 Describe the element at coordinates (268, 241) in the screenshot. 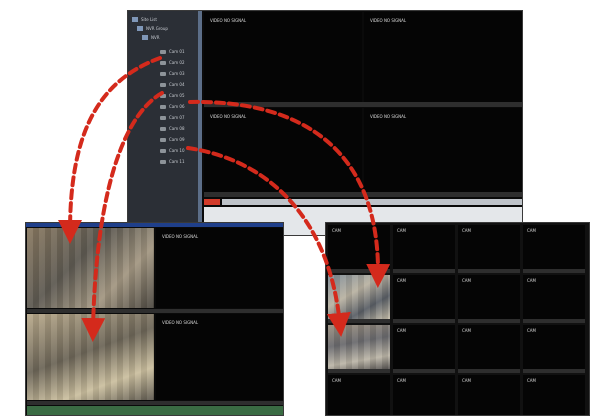

I see `arrow-cam7-to-right-mid` at that location.